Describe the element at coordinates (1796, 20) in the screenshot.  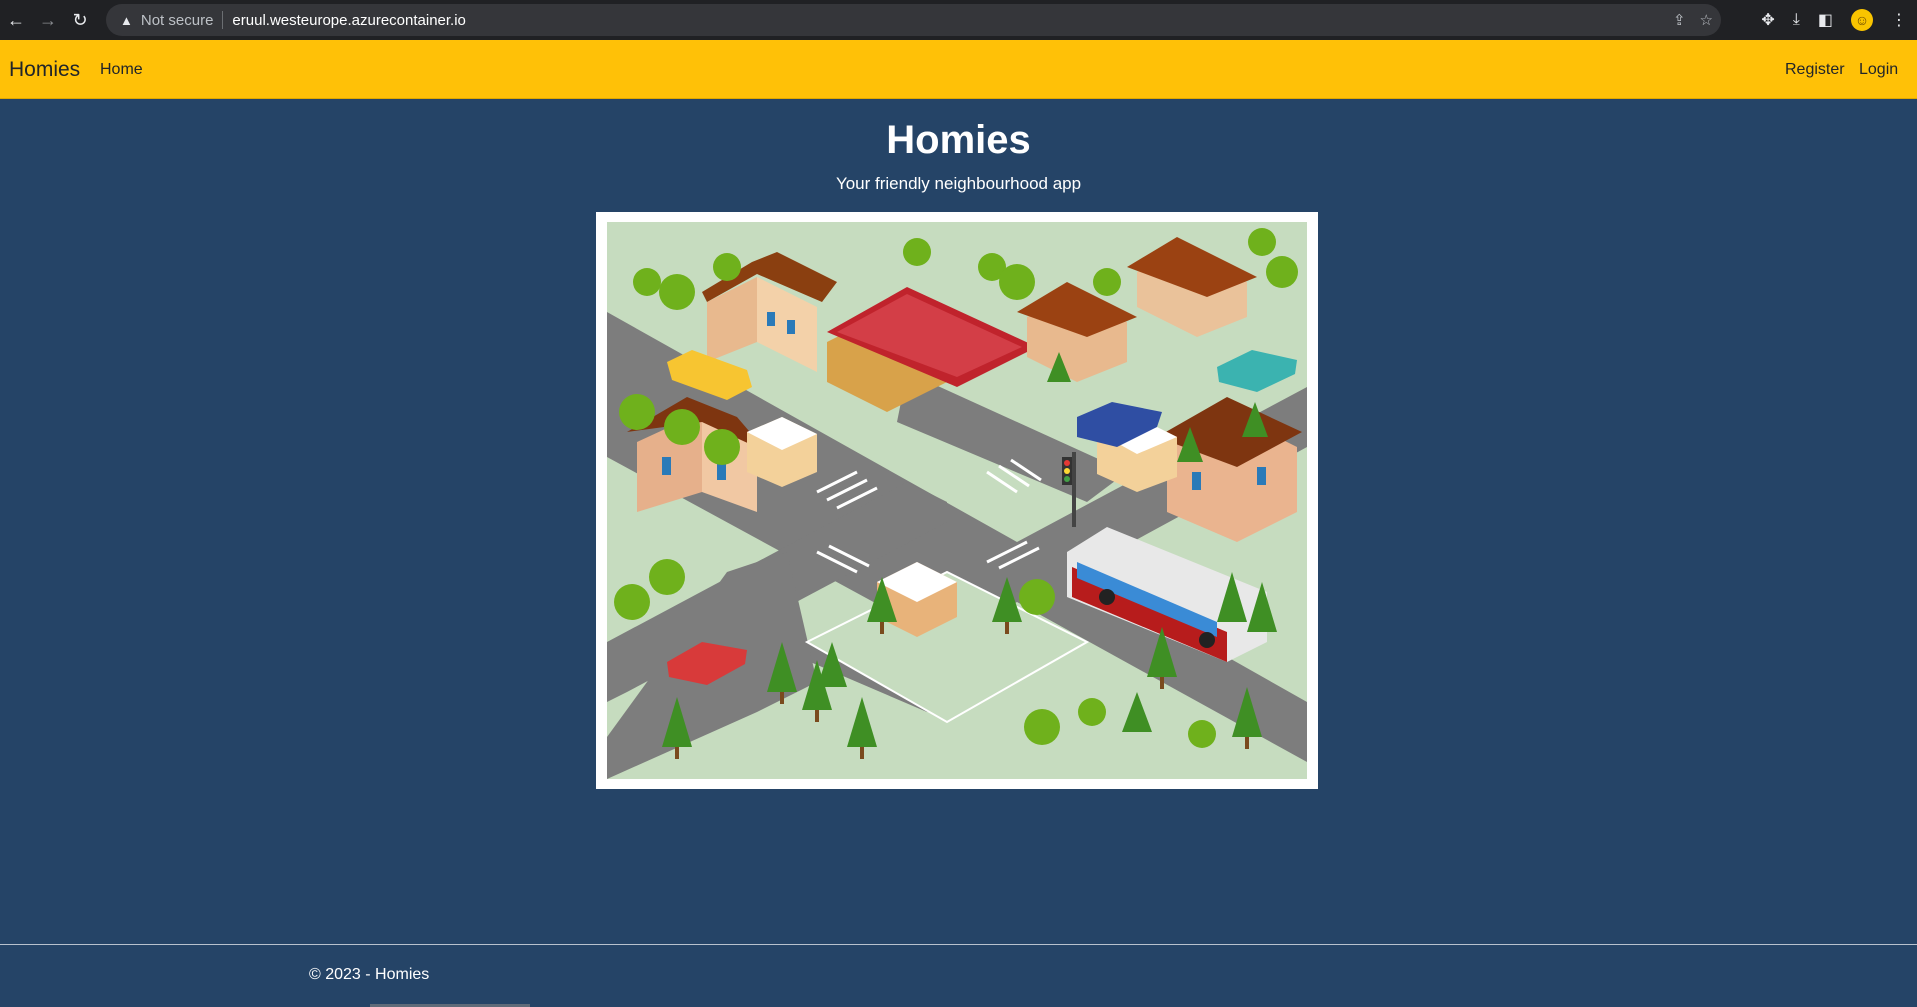
I see `download-icon: ⤓` at that location.